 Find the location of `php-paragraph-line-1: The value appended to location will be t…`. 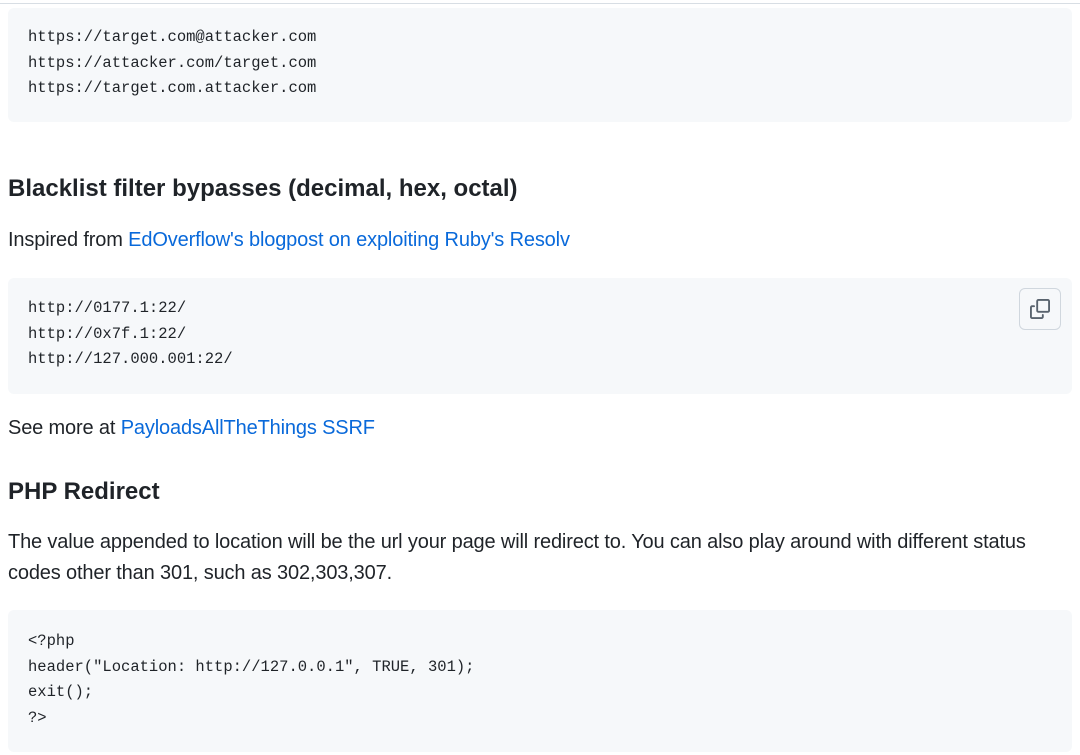

php-paragraph-line-1: The value appended to location will be t… is located at coordinates (517, 542).